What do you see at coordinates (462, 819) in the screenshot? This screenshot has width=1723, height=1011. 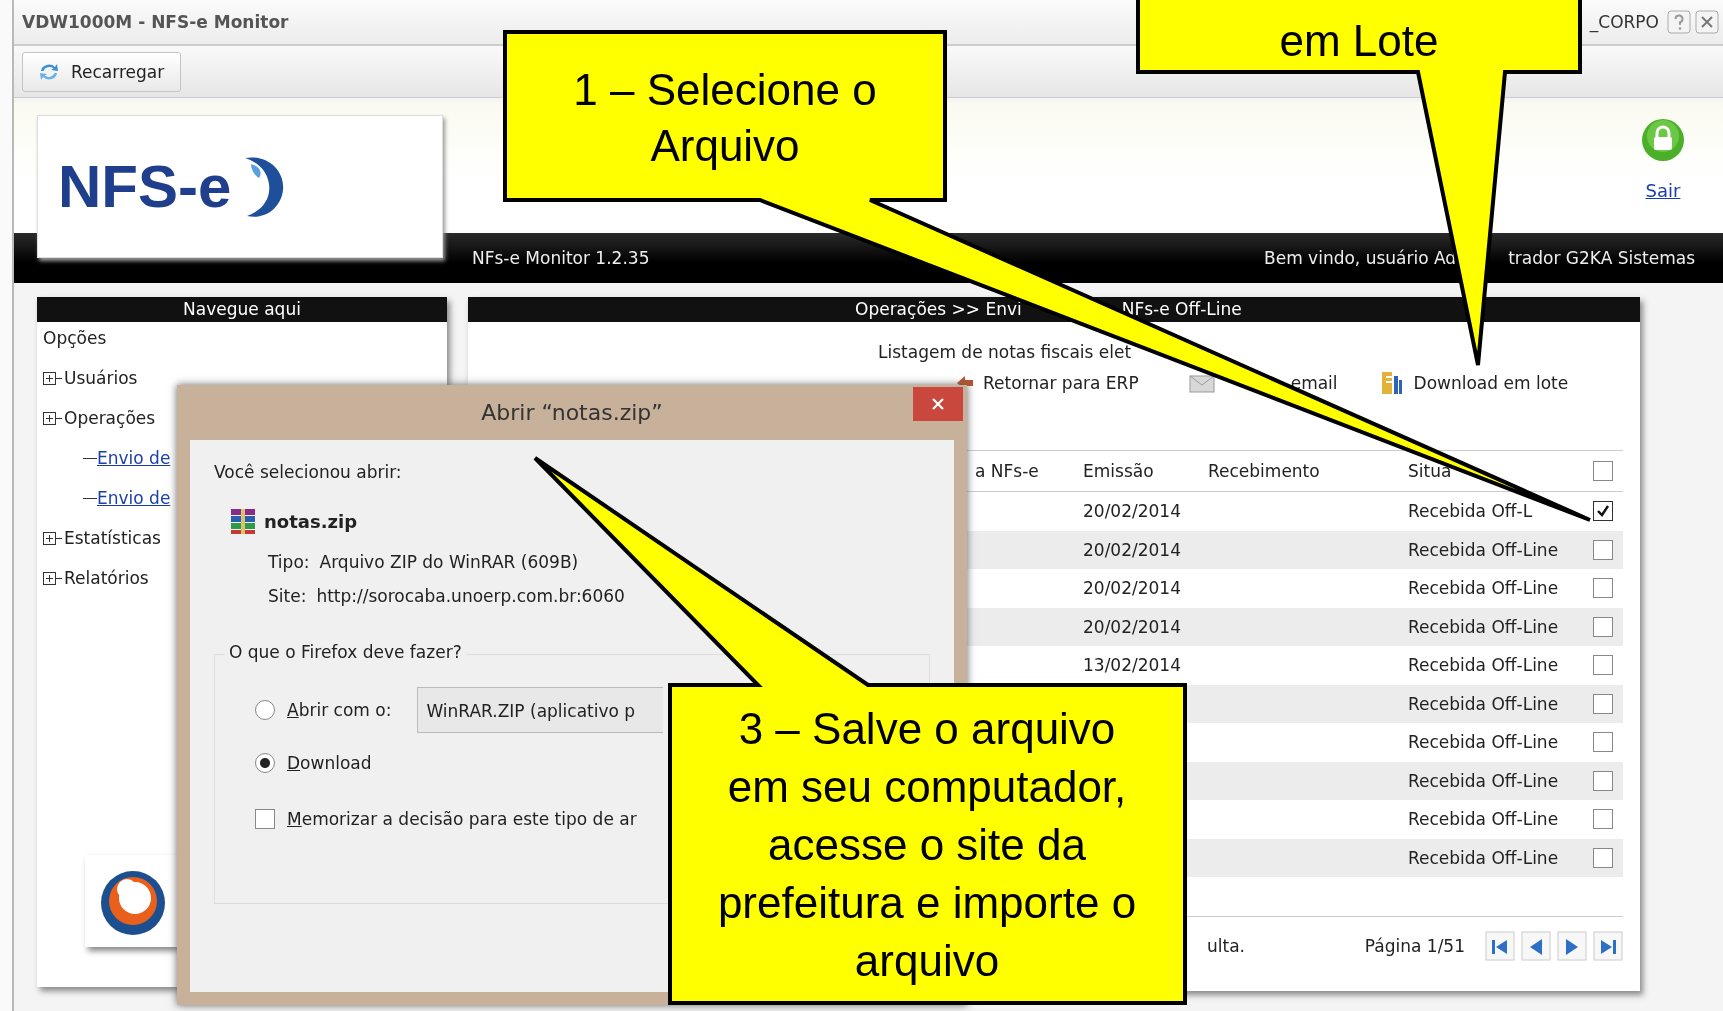 I see `checkbox-label: Memorizar a decisão para este tipo de ar` at bounding box center [462, 819].